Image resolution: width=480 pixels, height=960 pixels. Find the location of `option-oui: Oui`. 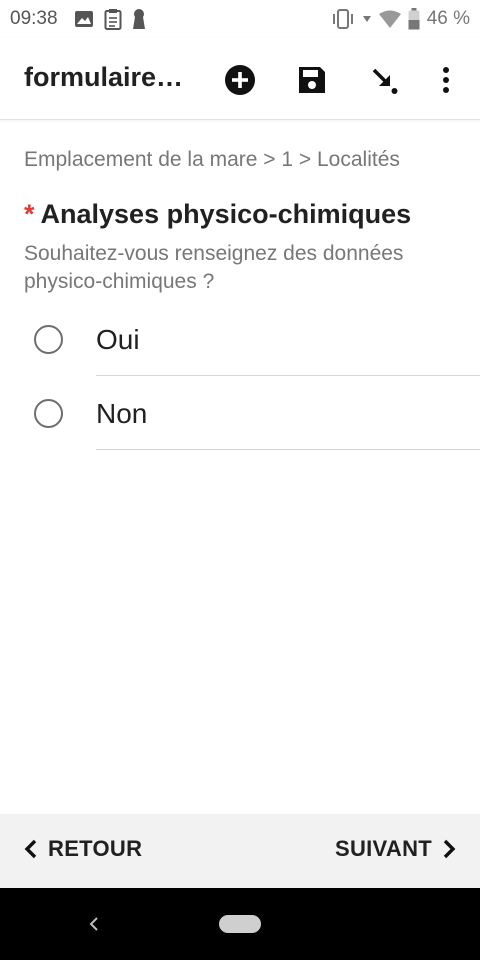

option-oui: Oui is located at coordinates (240, 340).